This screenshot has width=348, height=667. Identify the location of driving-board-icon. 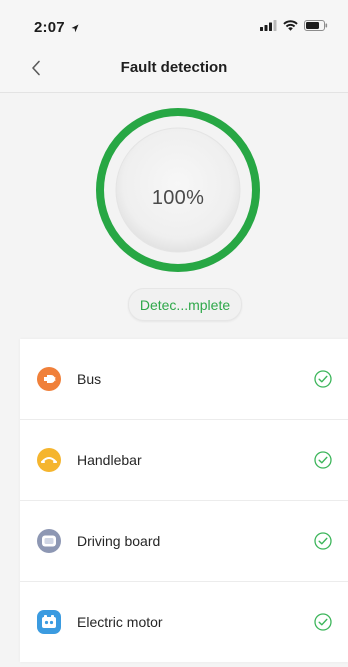
(49, 541).